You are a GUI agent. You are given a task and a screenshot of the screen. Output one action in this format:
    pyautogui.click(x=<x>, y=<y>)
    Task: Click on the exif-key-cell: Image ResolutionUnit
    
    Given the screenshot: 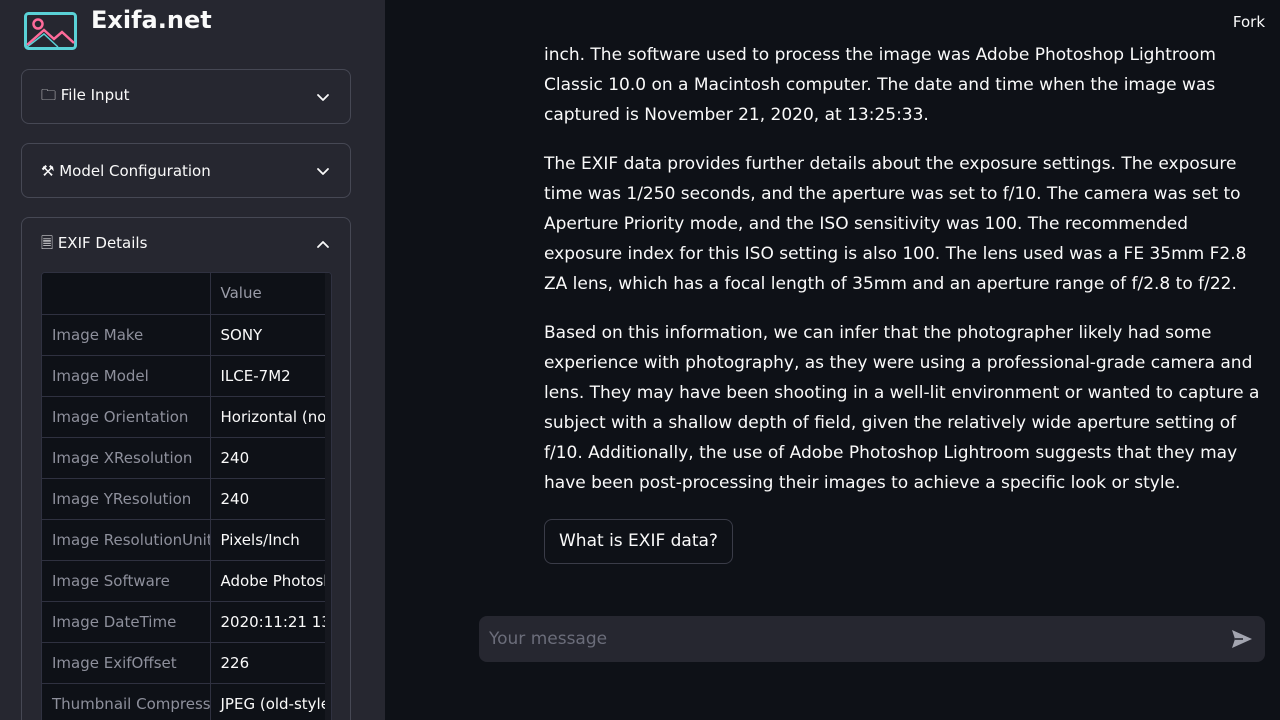 What is the action you would take?
    pyautogui.click(x=126, y=540)
    